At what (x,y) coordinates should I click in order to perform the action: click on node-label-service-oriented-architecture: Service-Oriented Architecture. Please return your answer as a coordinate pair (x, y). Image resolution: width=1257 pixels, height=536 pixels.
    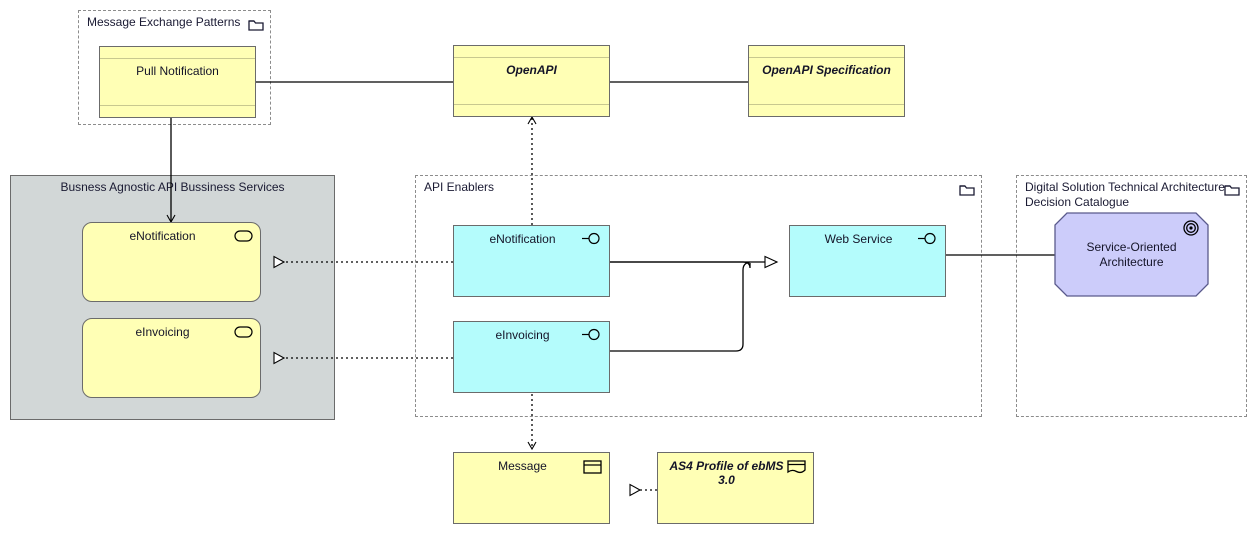
    Looking at the image, I should click on (1131, 254).